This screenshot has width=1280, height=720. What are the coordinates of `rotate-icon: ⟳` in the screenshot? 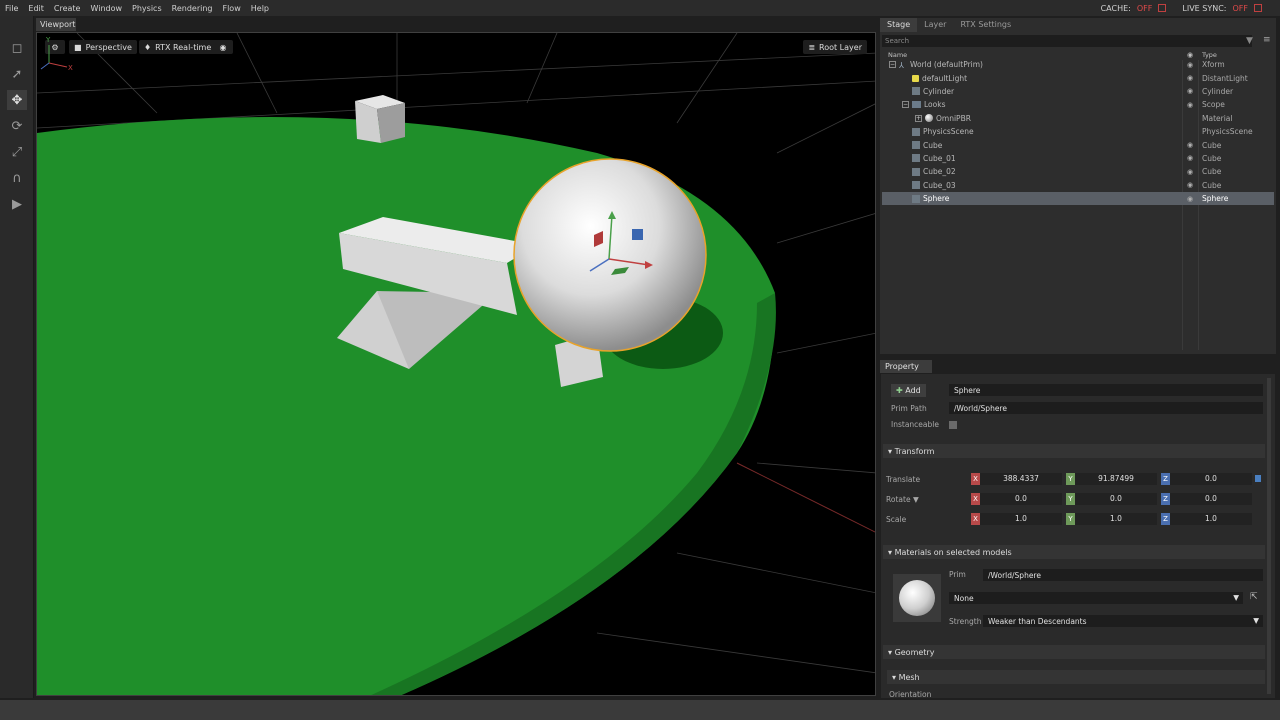 It's located at (17, 126).